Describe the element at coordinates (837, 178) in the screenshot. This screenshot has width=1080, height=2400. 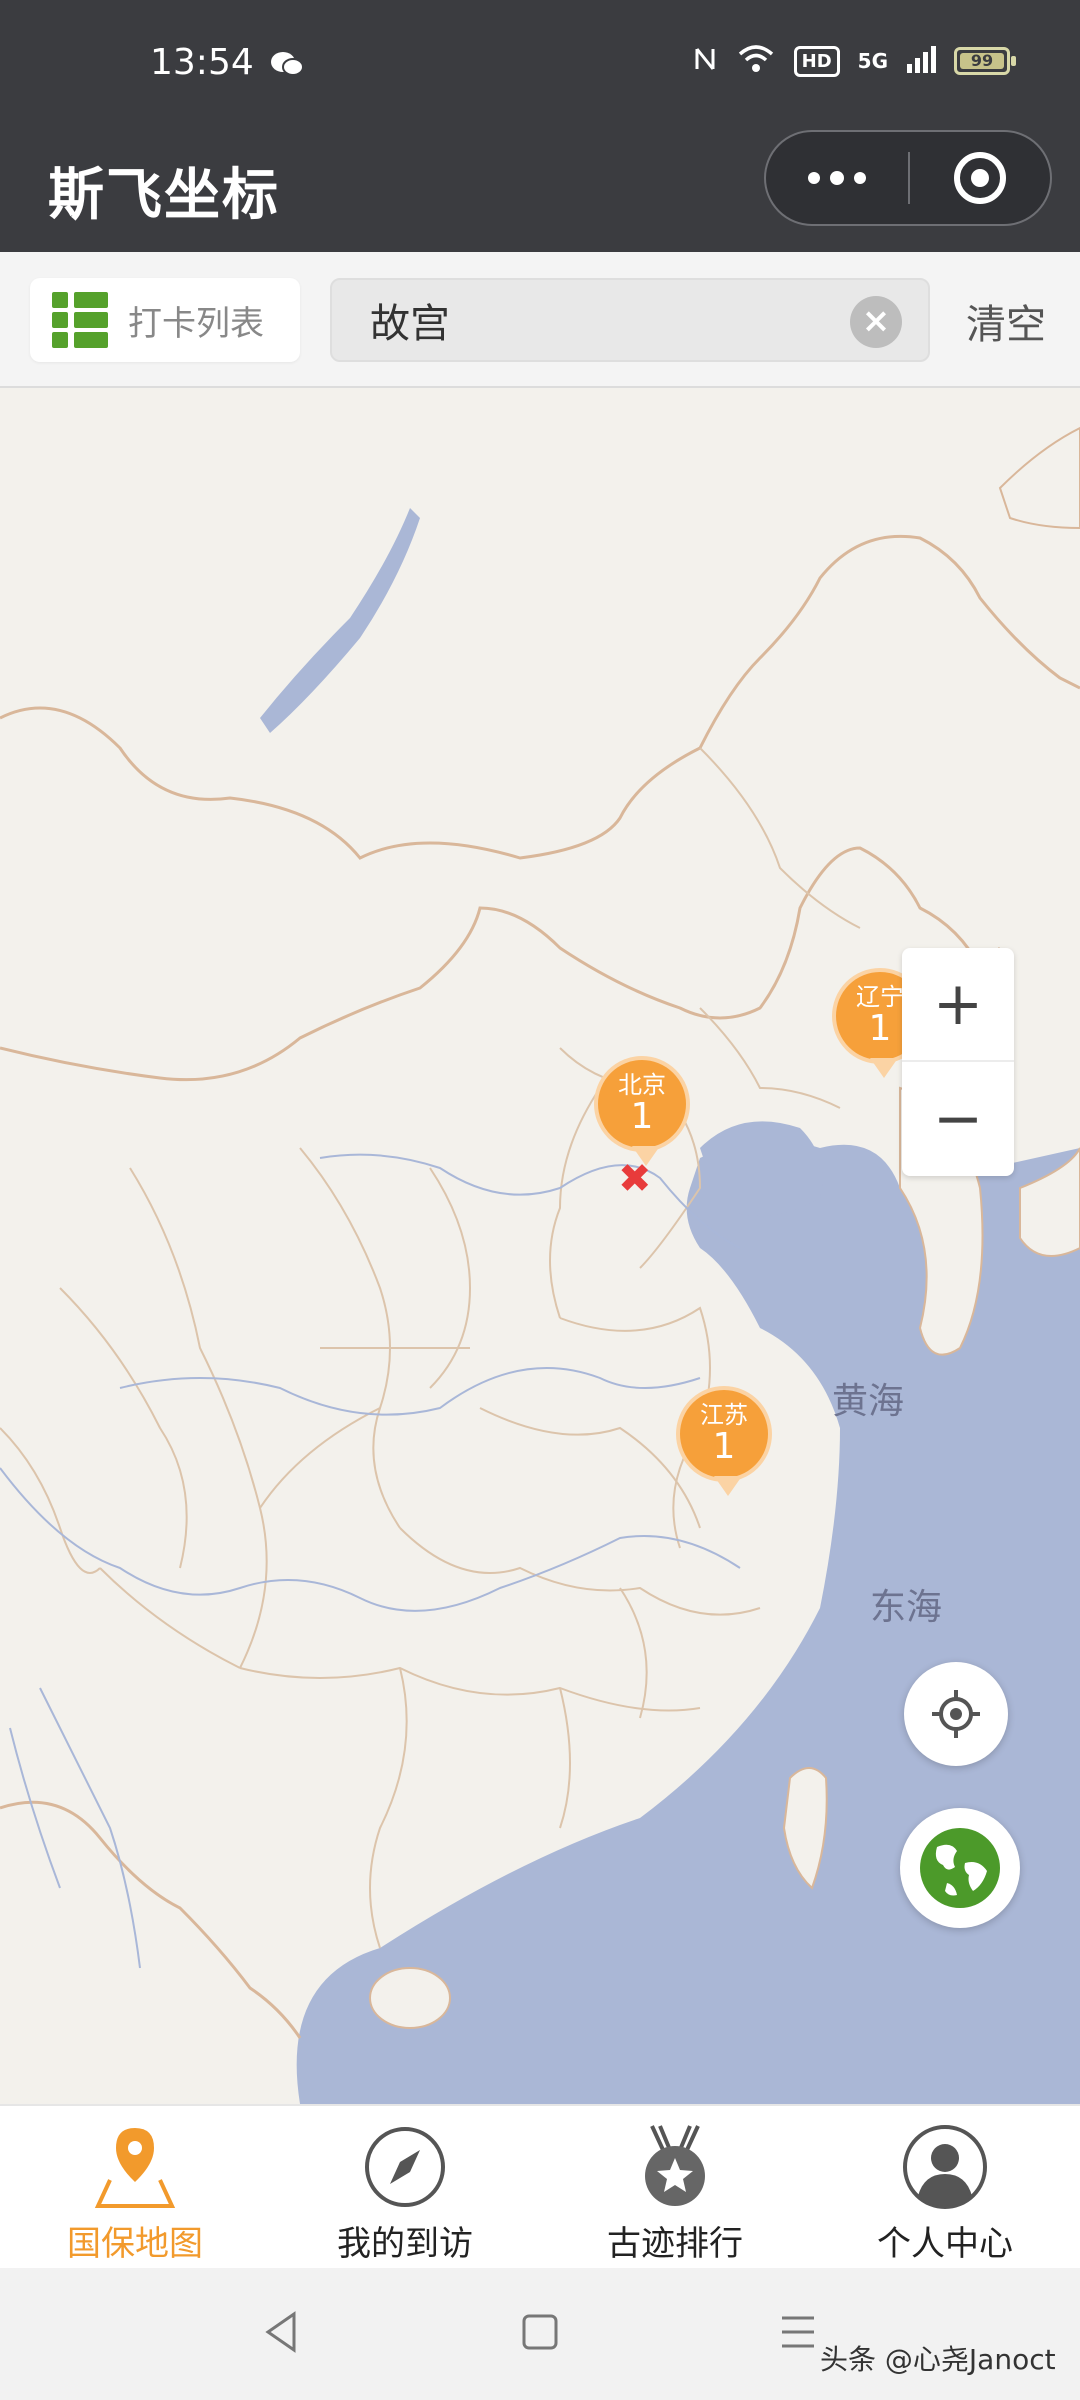
I see `more-button` at that location.